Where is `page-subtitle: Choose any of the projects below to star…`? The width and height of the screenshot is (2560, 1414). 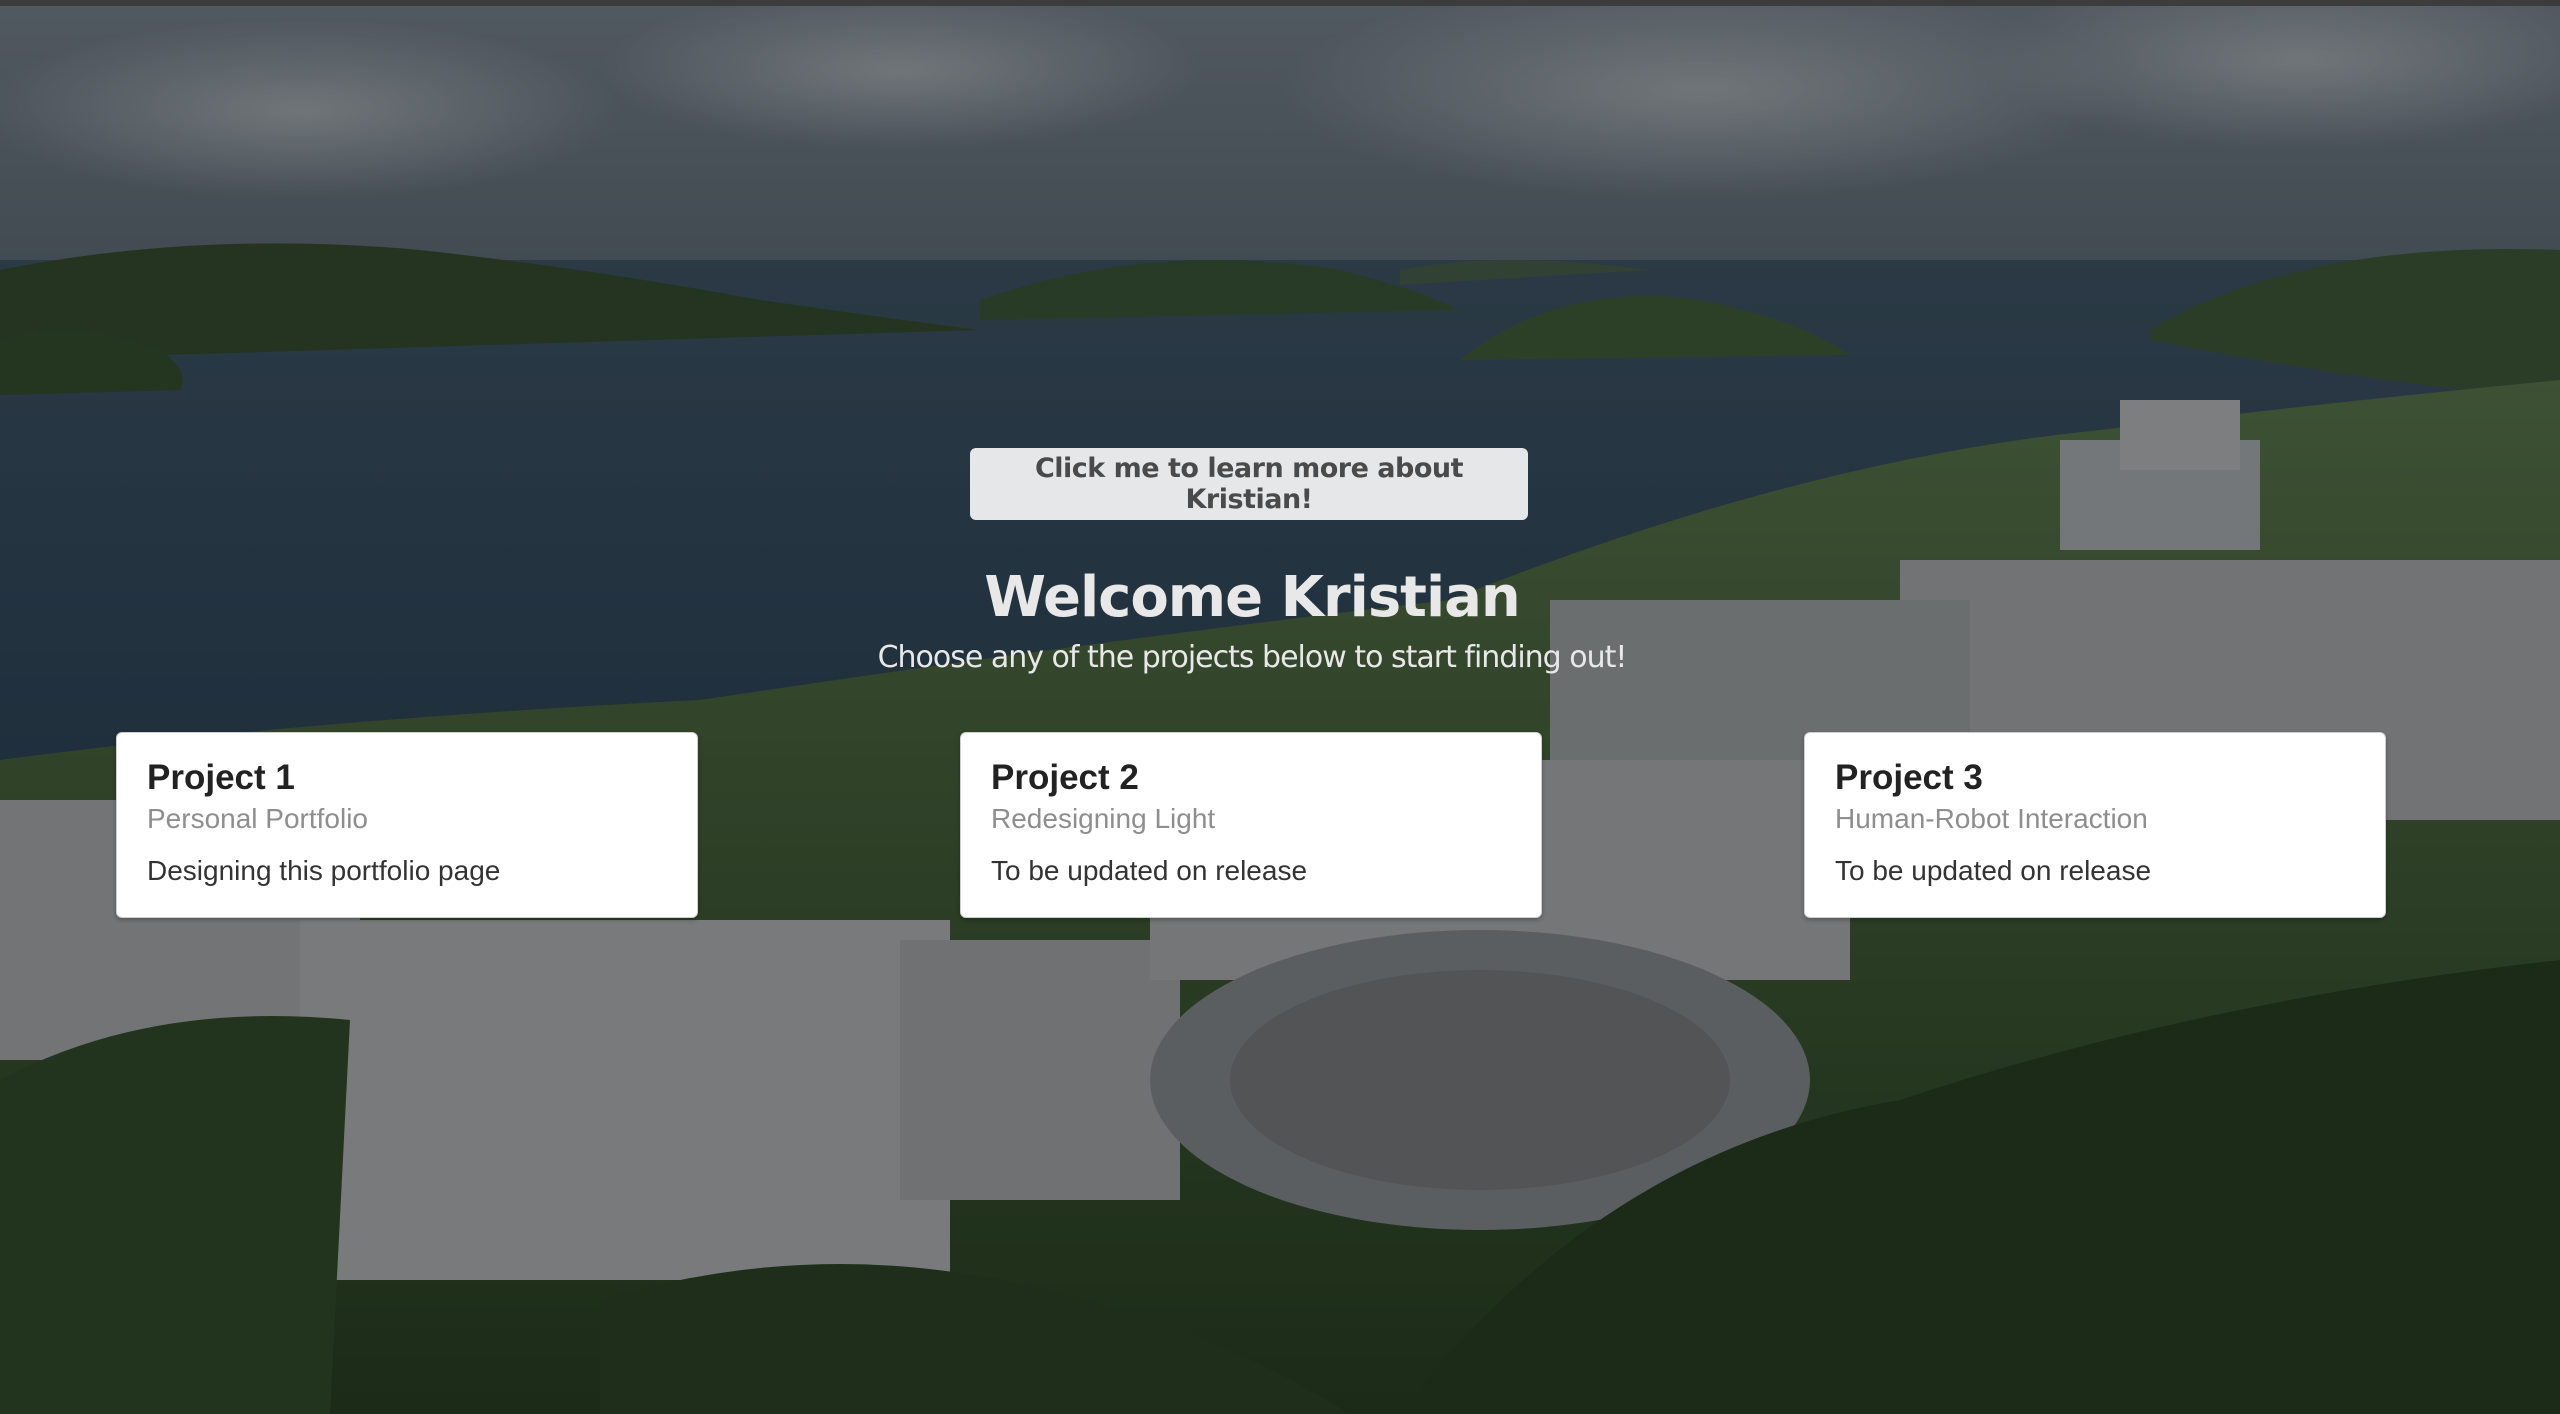
page-subtitle: Choose any of the projects below to star… is located at coordinates (1252, 657).